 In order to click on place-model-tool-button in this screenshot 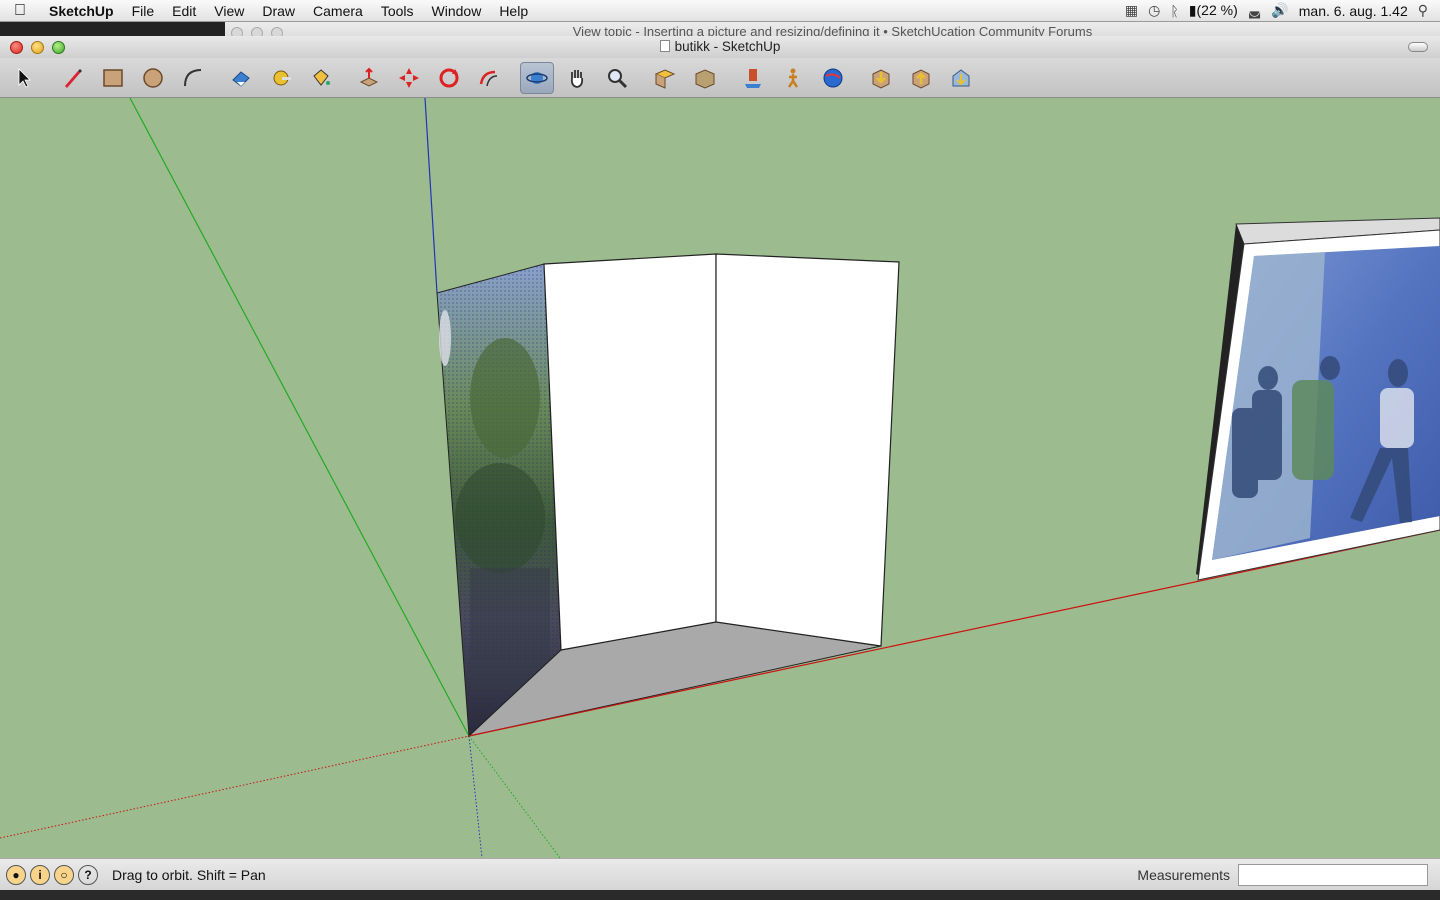, I will do `click(961, 78)`.